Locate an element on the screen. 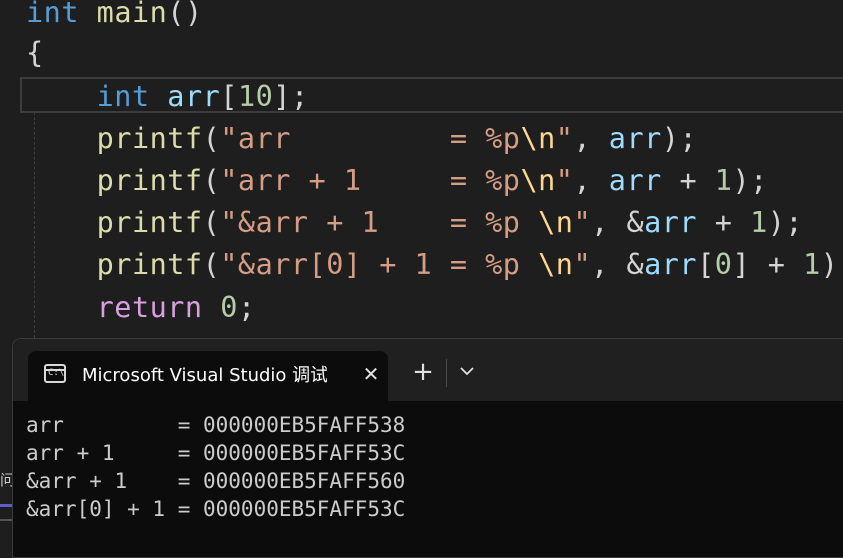 The height and width of the screenshot is (558, 843). code-line-declaration: int arr[10]; is located at coordinates (167, 97).